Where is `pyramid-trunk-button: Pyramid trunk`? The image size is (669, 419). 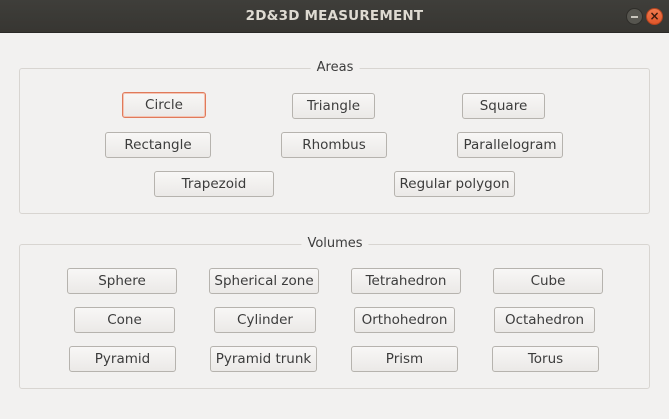
pyramid-trunk-button: Pyramid trunk is located at coordinates (263, 359).